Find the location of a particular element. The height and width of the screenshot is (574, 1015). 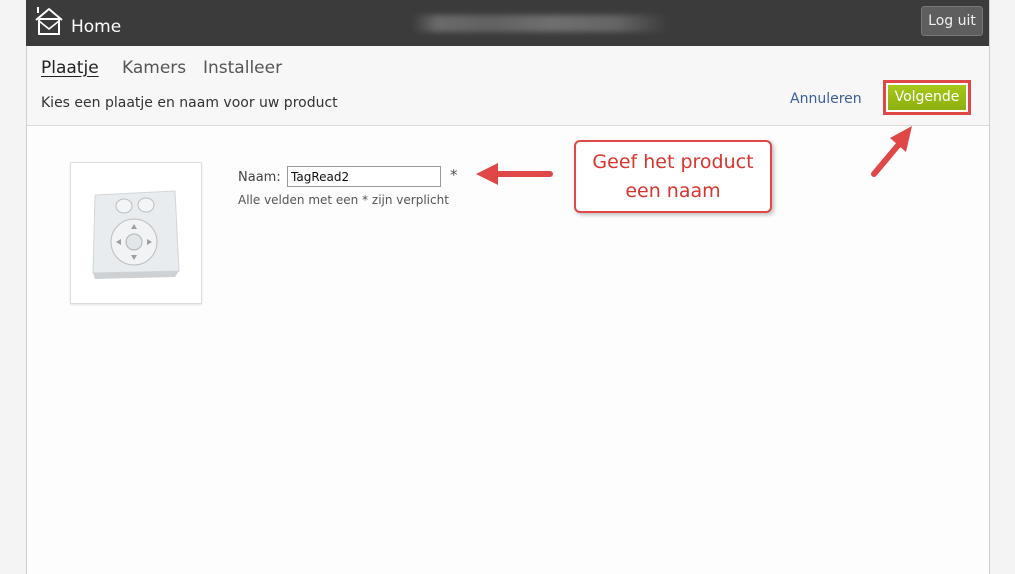

callout-line-1: Geef het product is located at coordinates (673, 162).